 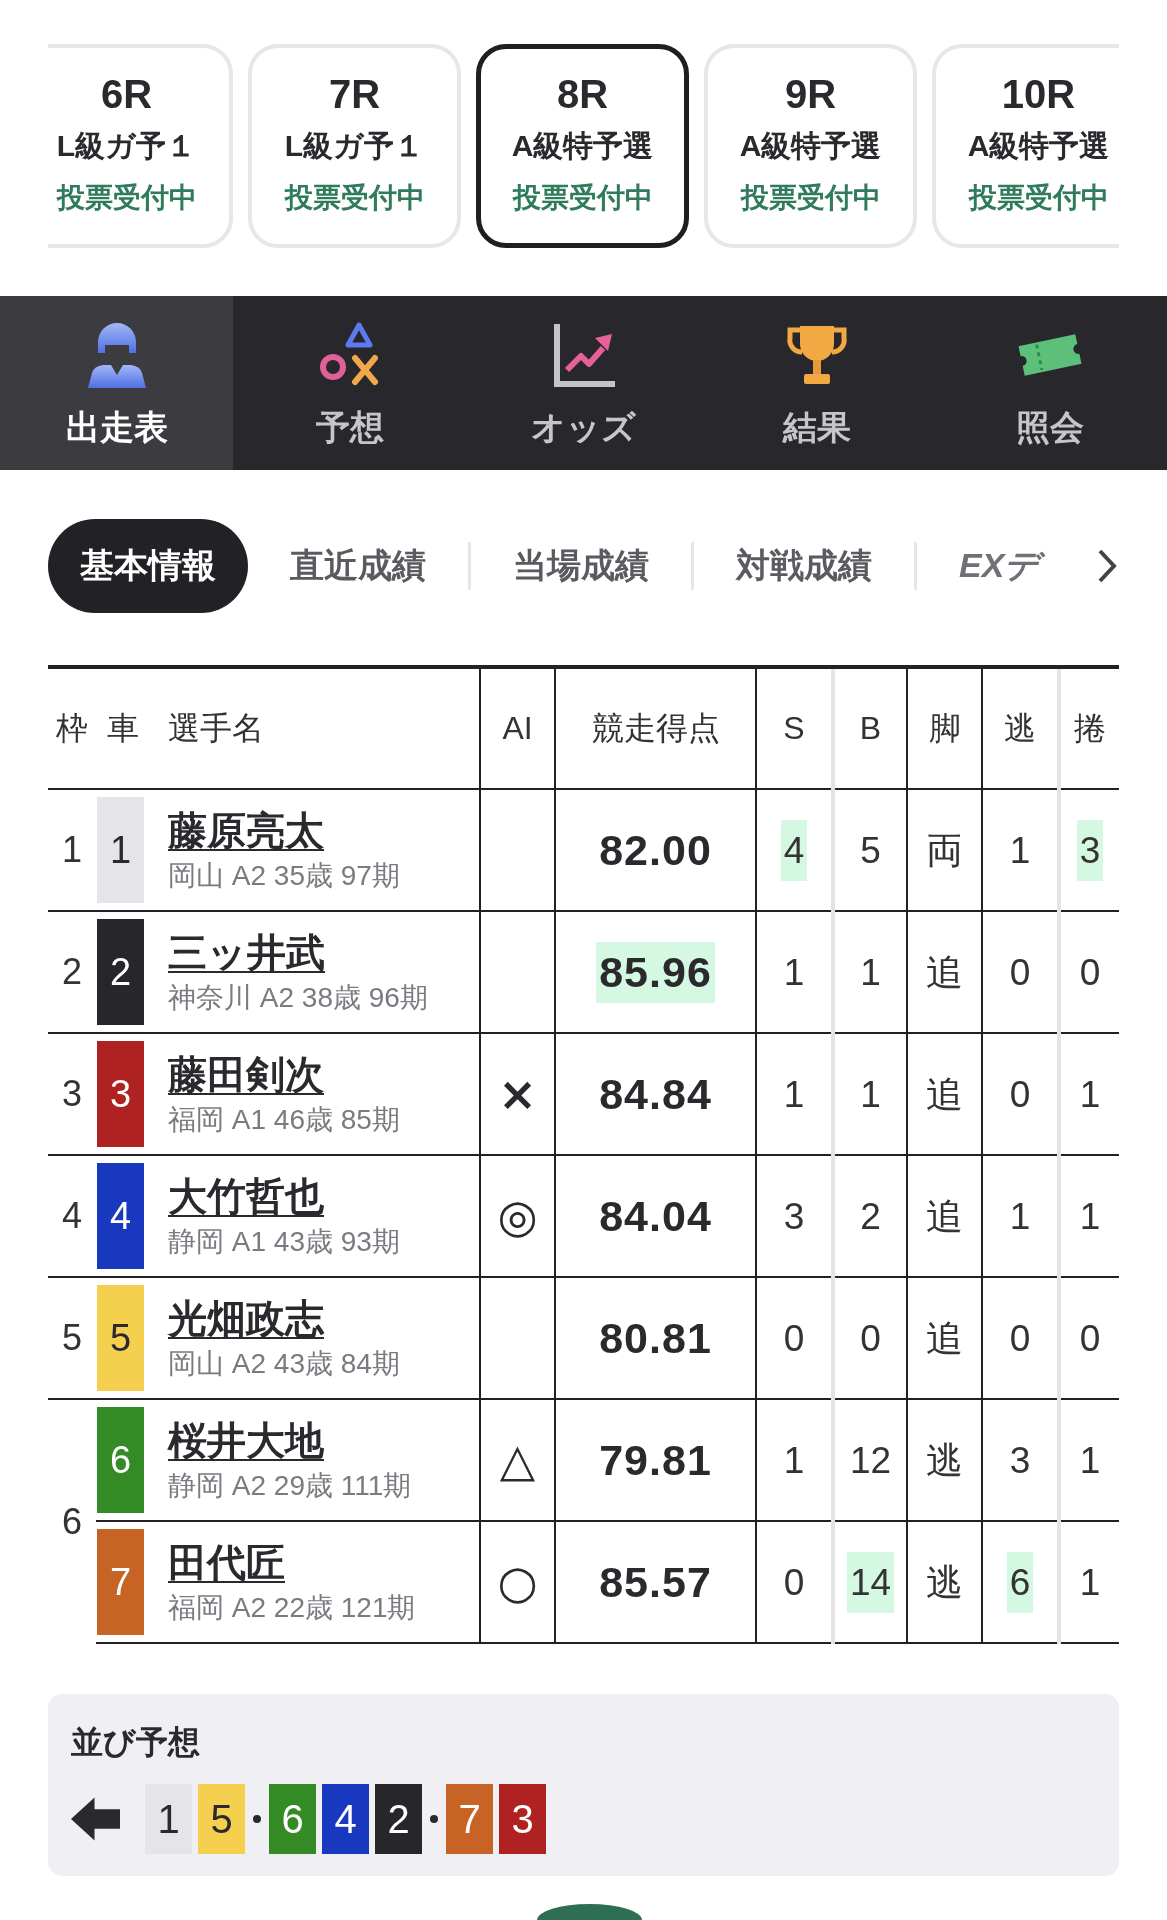 I want to click on stat-value: 両, so click(x=944, y=850).